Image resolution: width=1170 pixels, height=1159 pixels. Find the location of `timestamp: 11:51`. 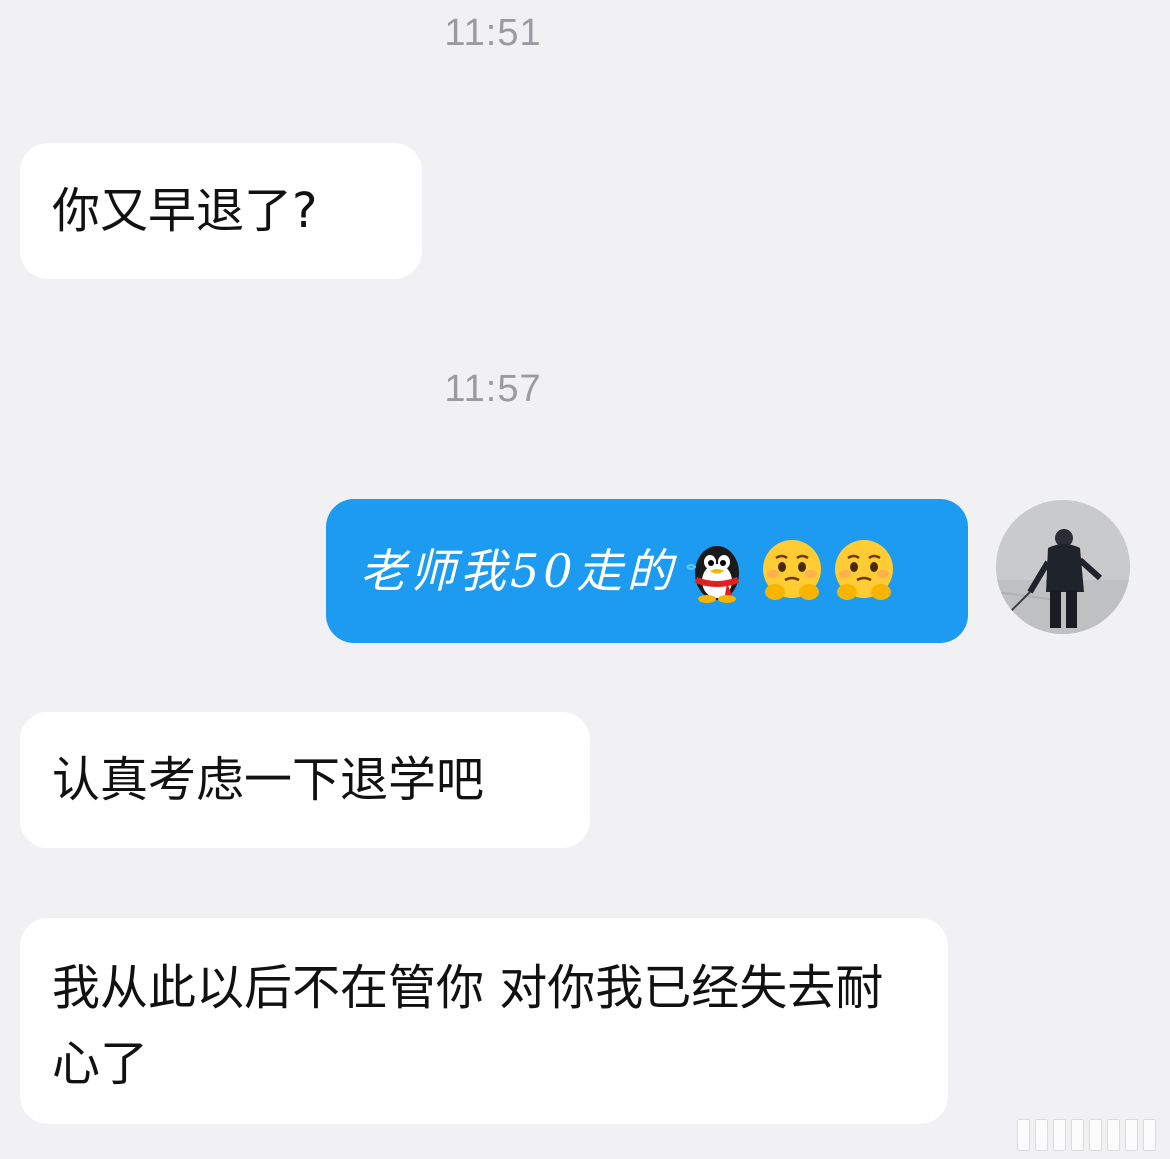

timestamp: 11:51 is located at coordinates (493, 33).